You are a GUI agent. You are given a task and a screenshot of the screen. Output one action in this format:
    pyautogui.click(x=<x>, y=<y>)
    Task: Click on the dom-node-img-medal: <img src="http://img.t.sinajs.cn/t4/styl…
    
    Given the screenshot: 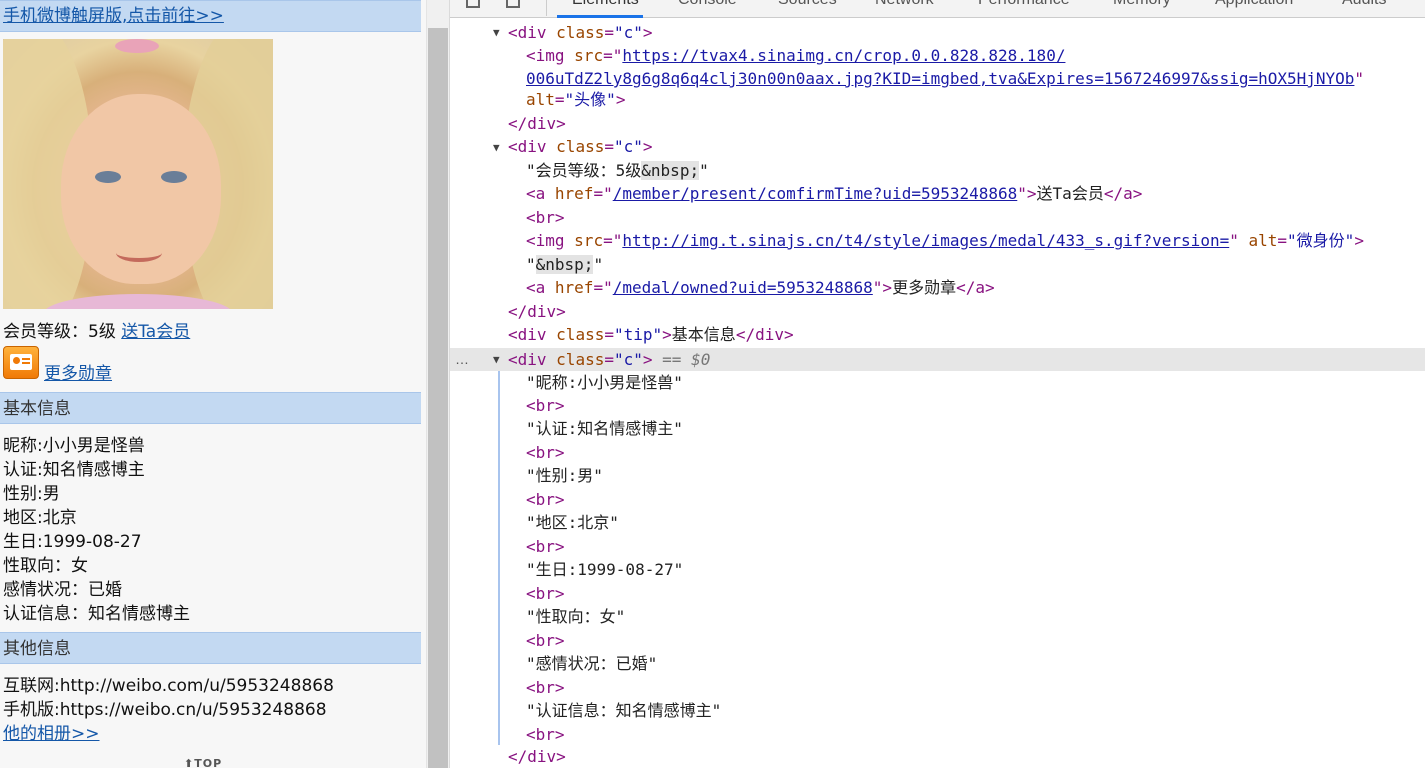 What is the action you would take?
    pyautogui.click(x=945, y=240)
    